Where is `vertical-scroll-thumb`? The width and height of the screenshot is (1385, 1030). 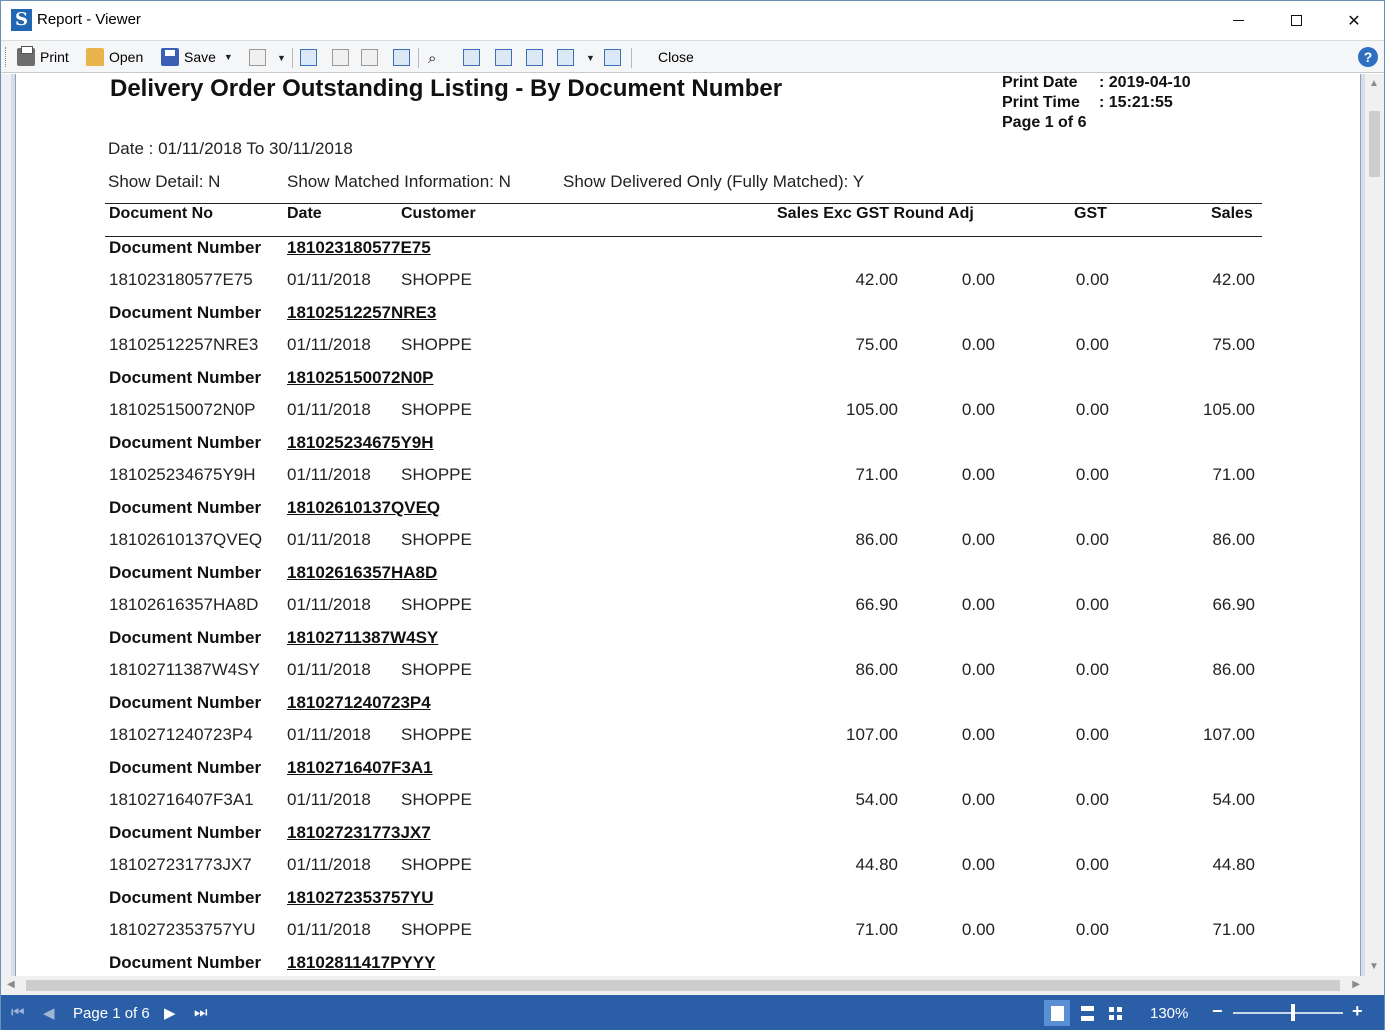
vertical-scroll-thumb is located at coordinates (1374, 144).